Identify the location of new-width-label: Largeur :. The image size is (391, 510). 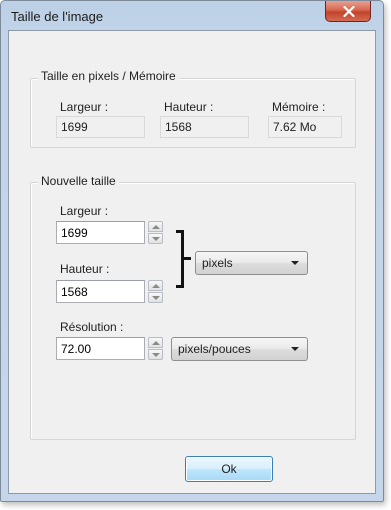
(84, 211).